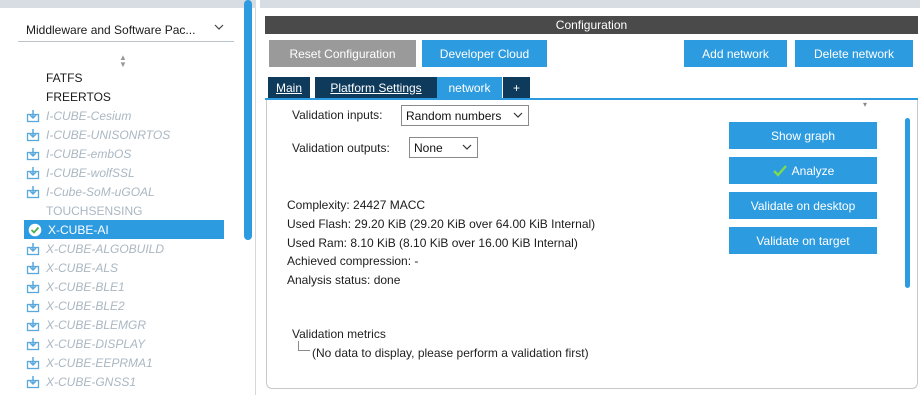 The image size is (920, 395). I want to click on component-item-label: I-CUBE-Cesium, so click(89, 115).